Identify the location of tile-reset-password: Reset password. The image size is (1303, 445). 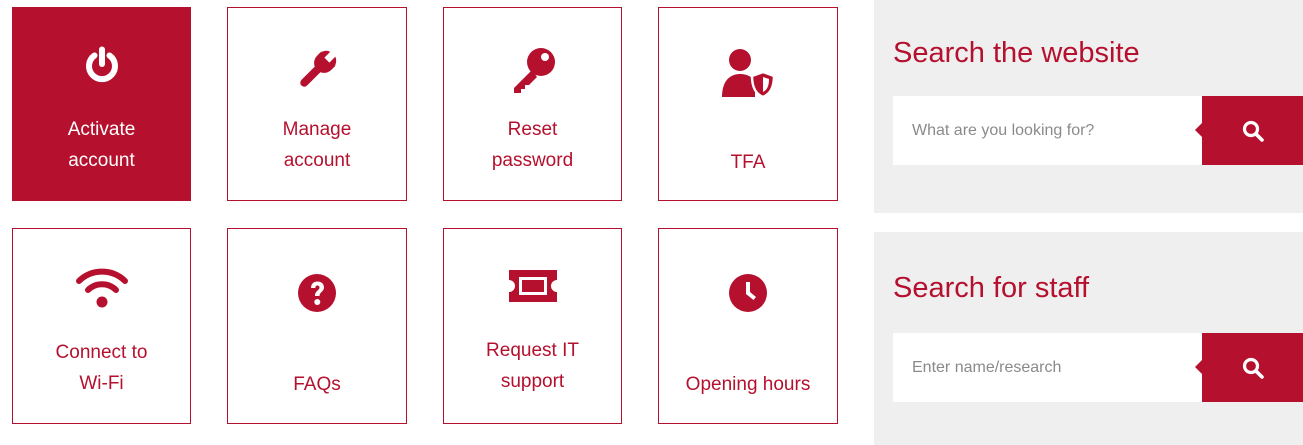
(532, 104).